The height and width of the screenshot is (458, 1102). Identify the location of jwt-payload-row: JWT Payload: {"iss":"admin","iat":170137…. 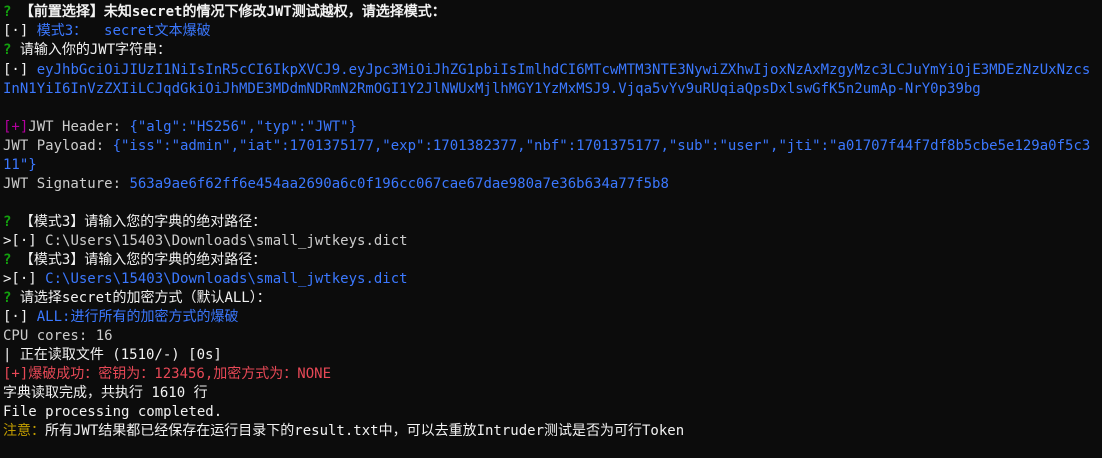
(548, 156).